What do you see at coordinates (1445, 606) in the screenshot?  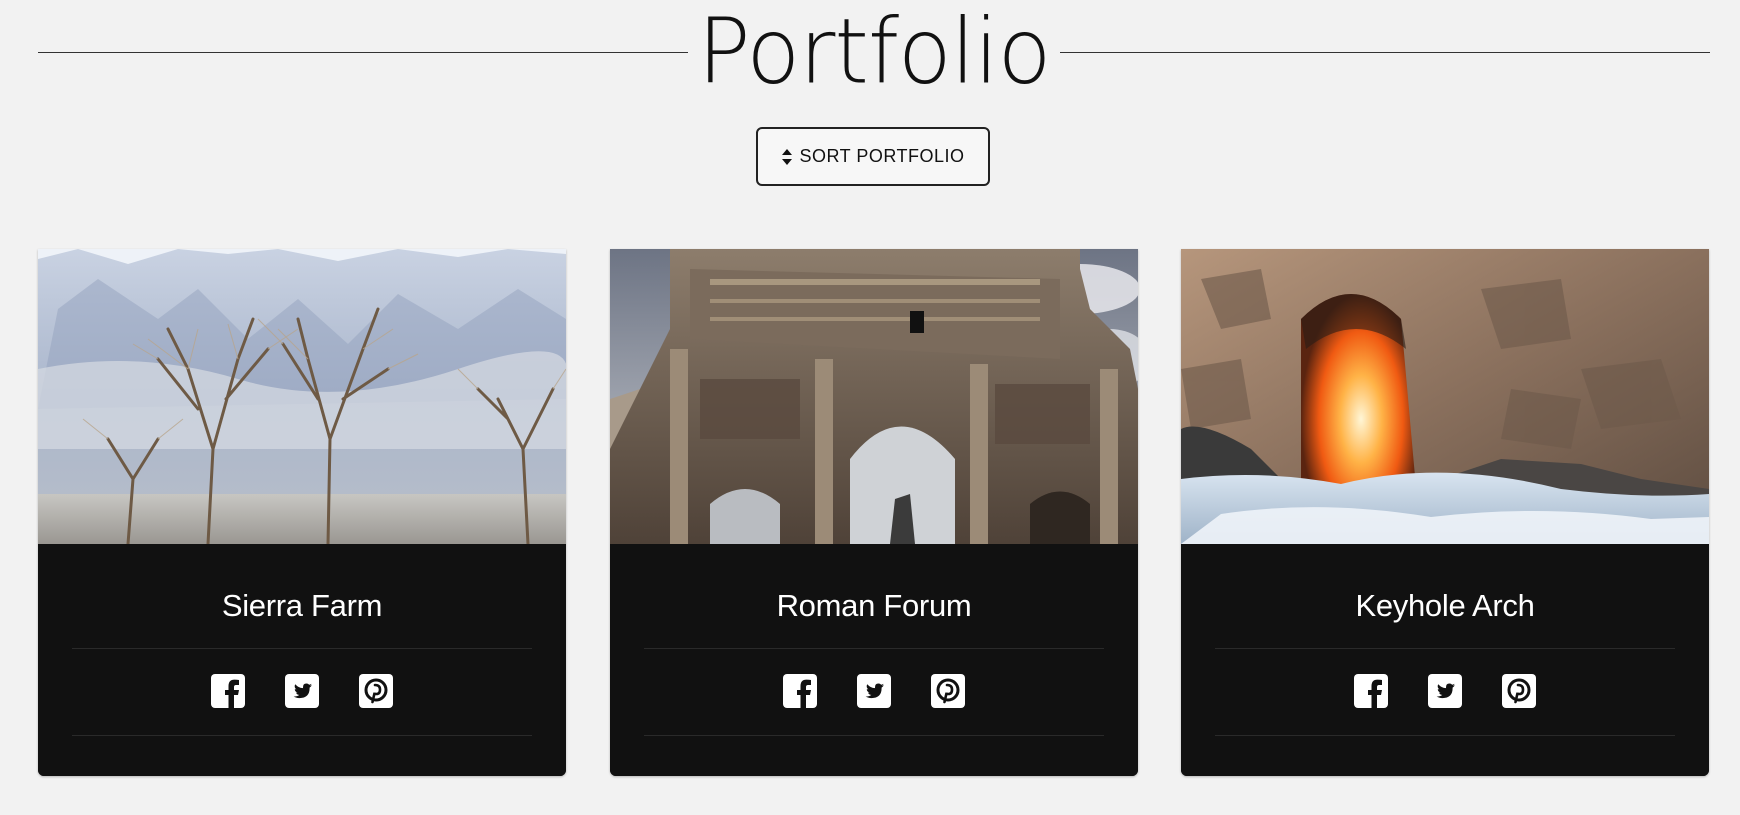 I see `card-title: Keyhole Arch` at bounding box center [1445, 606].